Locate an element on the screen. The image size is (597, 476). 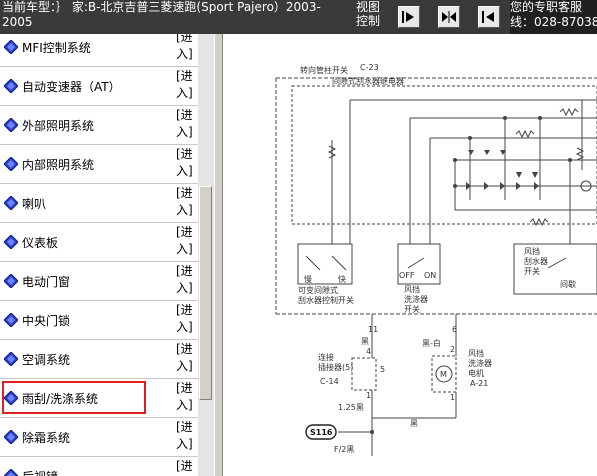
collapse-left-button is located at coordinates (409, 17).